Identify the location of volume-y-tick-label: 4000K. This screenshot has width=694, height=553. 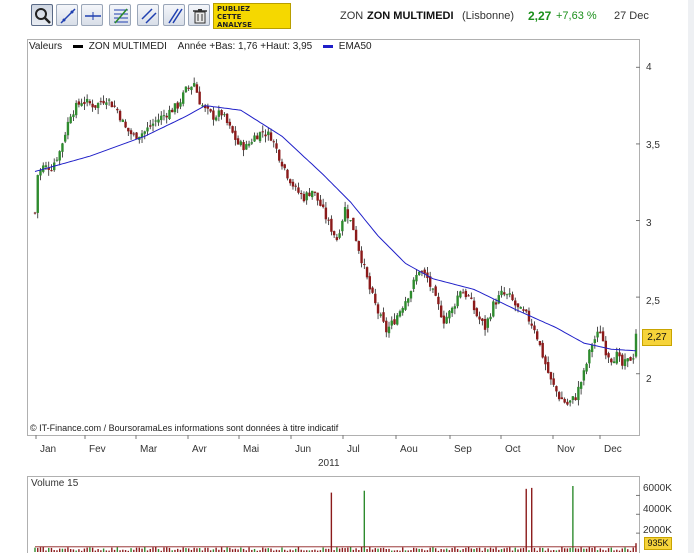
(657, 509).